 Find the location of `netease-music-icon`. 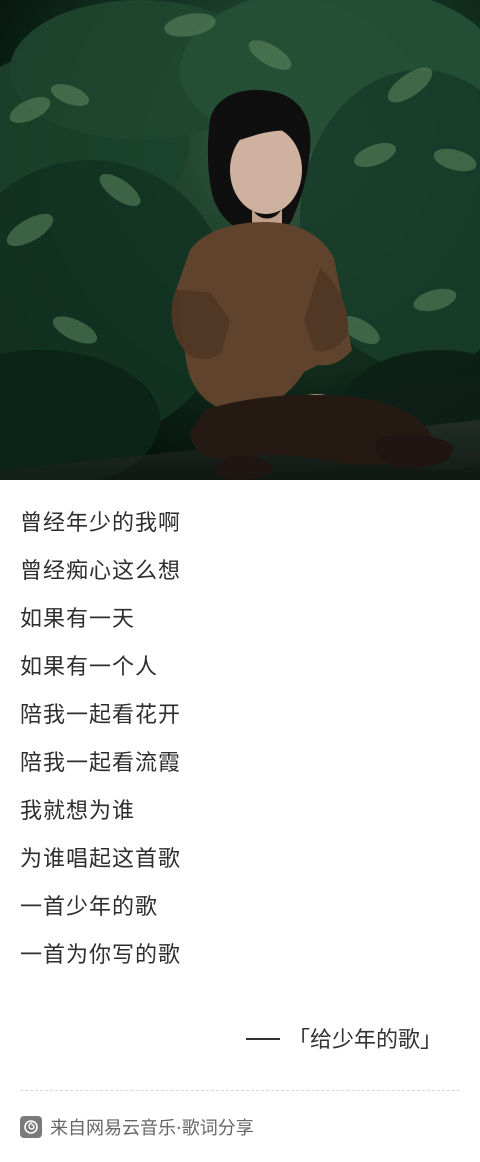

netease-music-icon is located at coordinates (31, 1127).